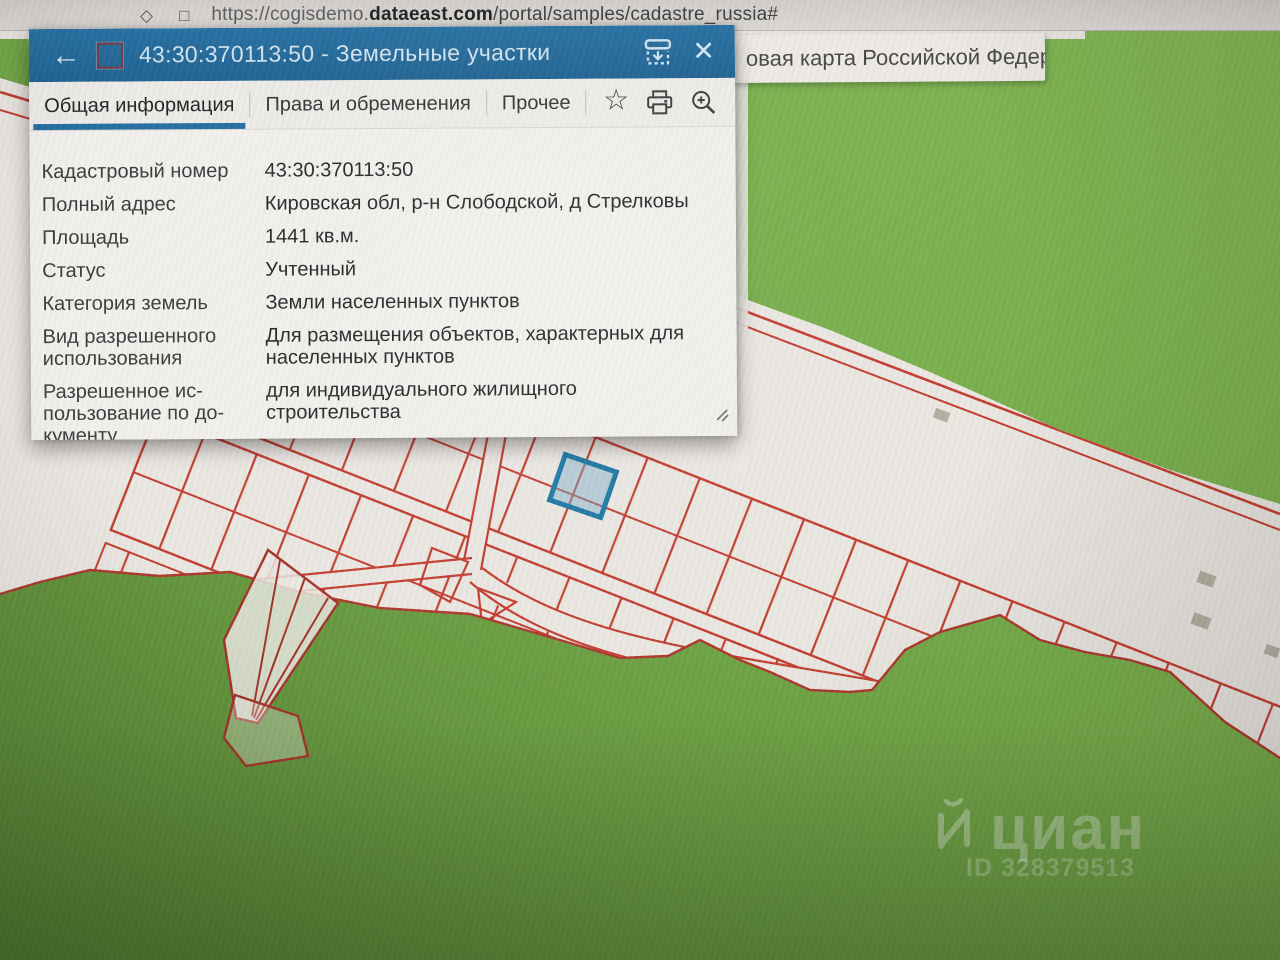 The width and height of the screenshot is (1280, 960). What do you see at coordinates (129, 348) in the screenshot?
I see `field-label: Вид разрешенного использования` at bounding box center [129, 348].